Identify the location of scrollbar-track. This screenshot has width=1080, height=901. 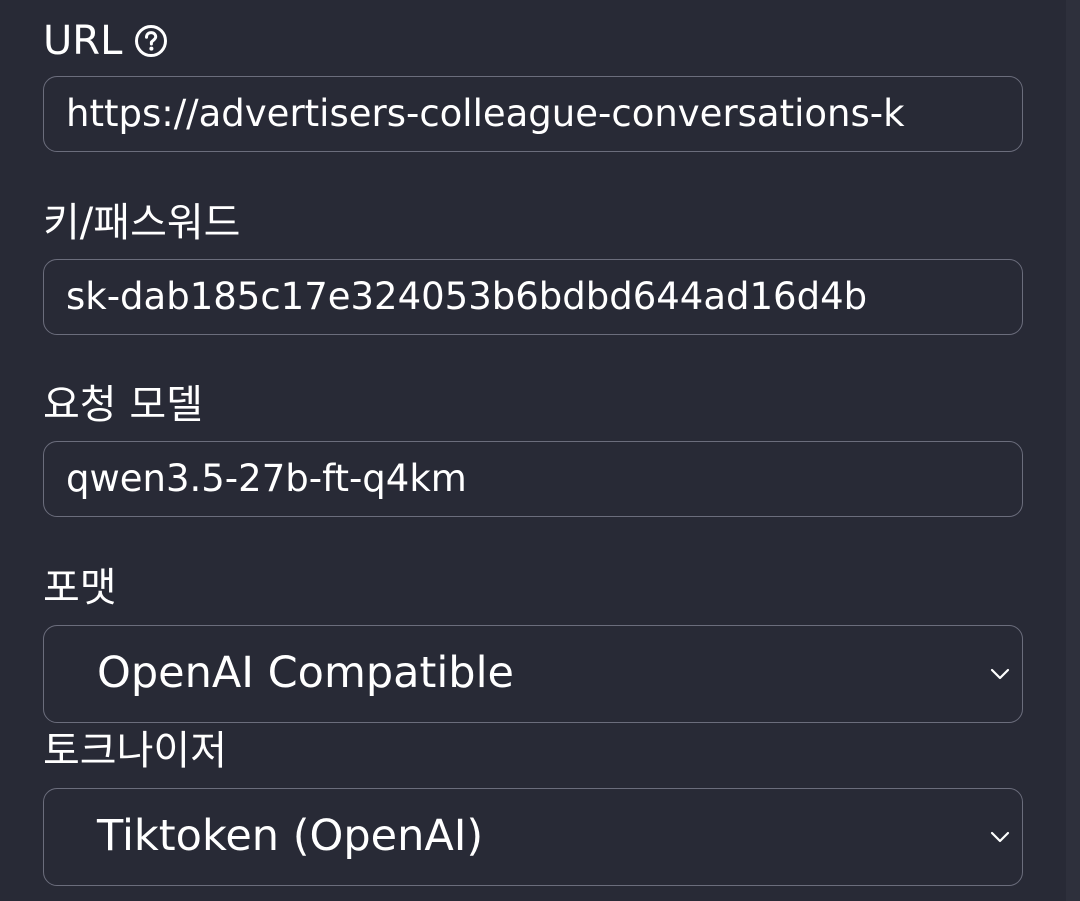
(1073, 450).